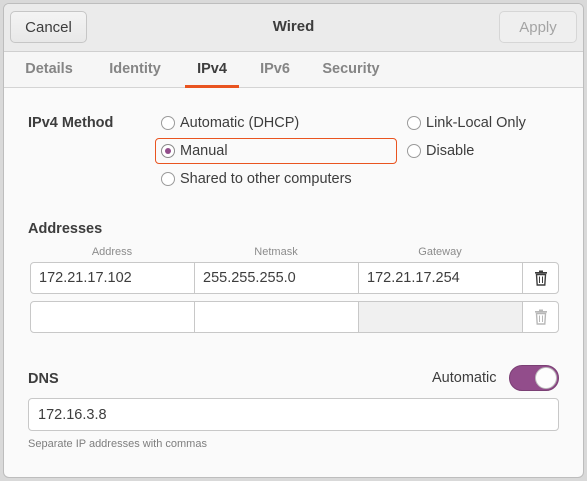  I want to click on tab-details: Details, so click(49, 69).